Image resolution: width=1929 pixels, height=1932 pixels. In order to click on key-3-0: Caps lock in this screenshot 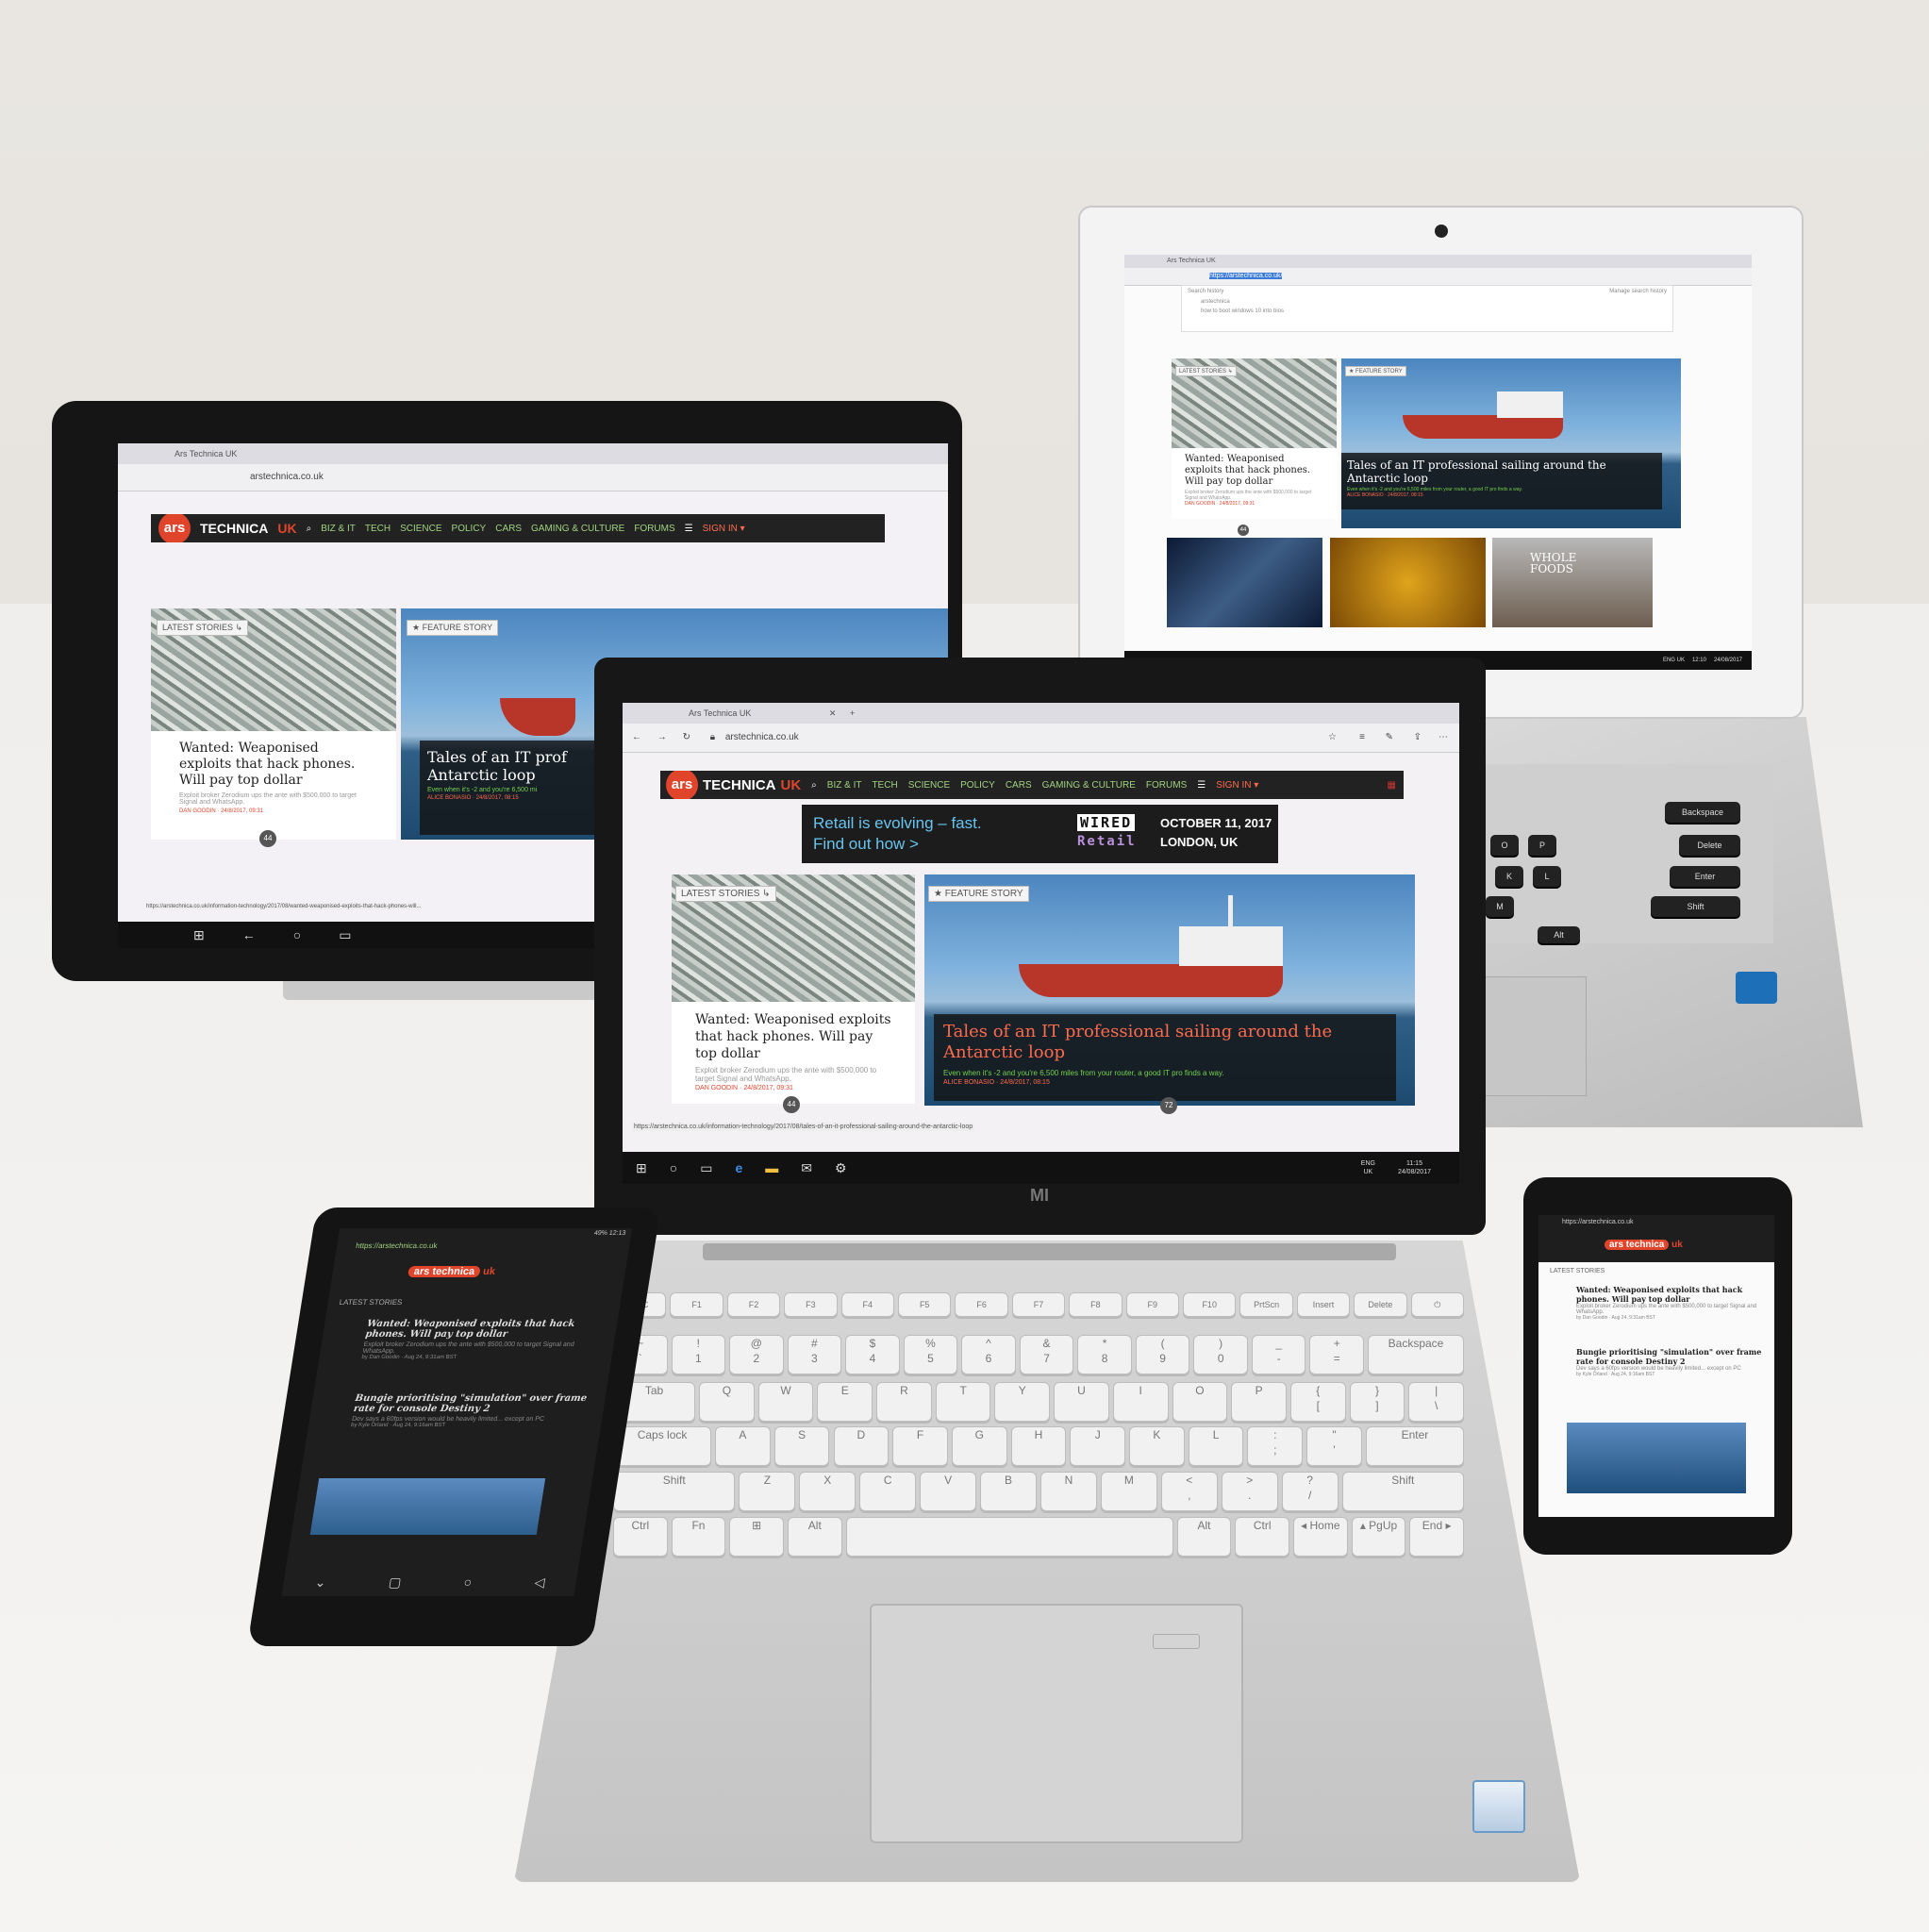, I will do `click(662, 1446)`.